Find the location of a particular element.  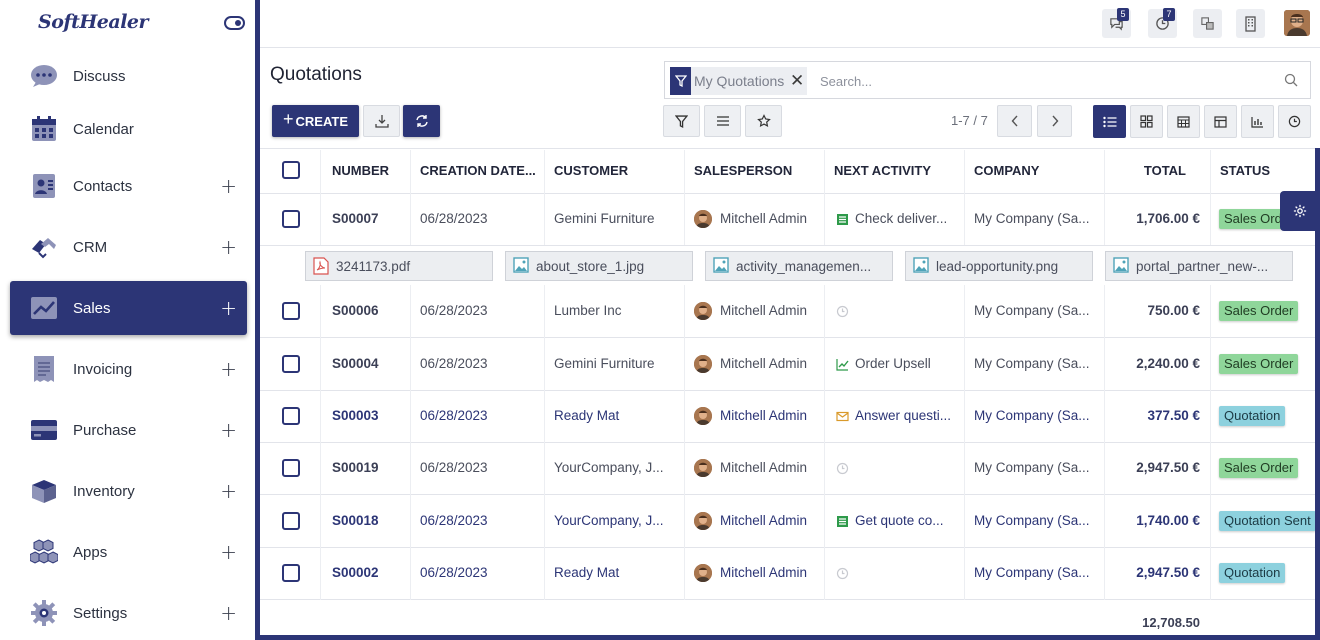

envelope-icon is located at coordinates (842, 416).